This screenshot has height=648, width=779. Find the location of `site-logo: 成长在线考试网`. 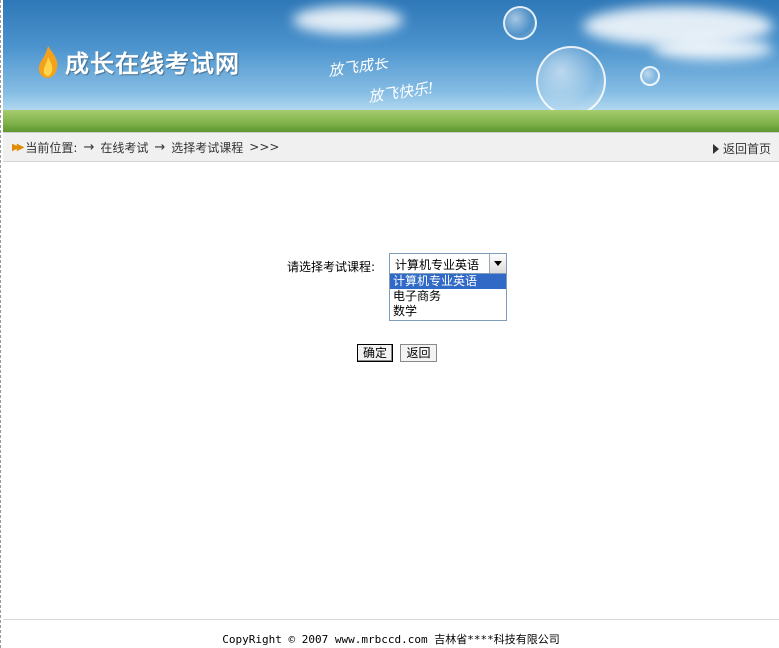

site-logo: 成长在线考试网 is located at coordinates (137, 61).